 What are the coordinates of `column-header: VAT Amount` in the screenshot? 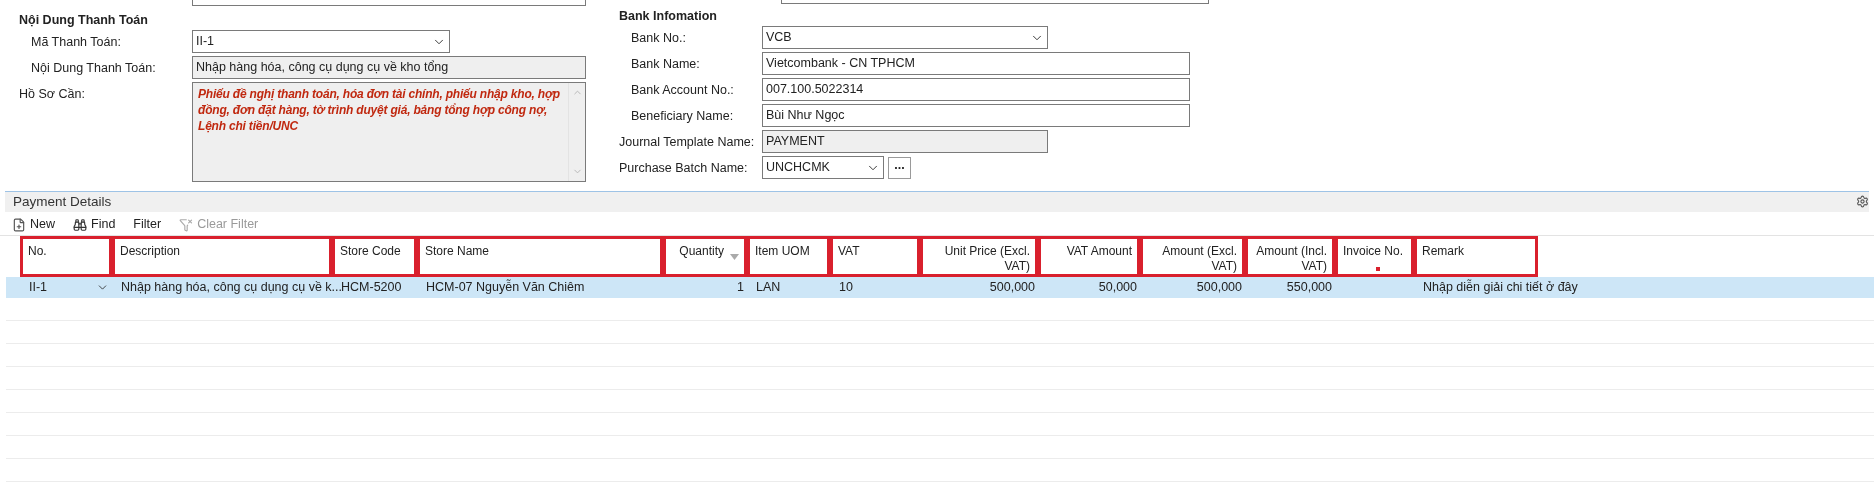 It's located at (1089, 257).